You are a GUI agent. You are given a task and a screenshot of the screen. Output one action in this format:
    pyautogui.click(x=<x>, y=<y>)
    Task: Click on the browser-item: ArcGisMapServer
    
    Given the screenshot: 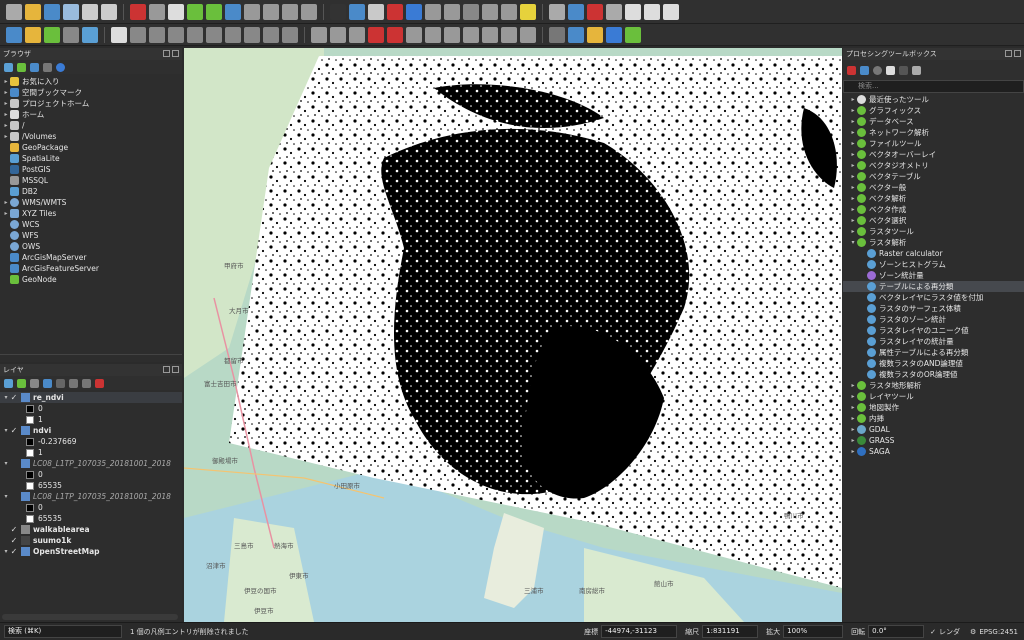 What is the action you would take?
    pyautogui.click(x=91, y=257)
    